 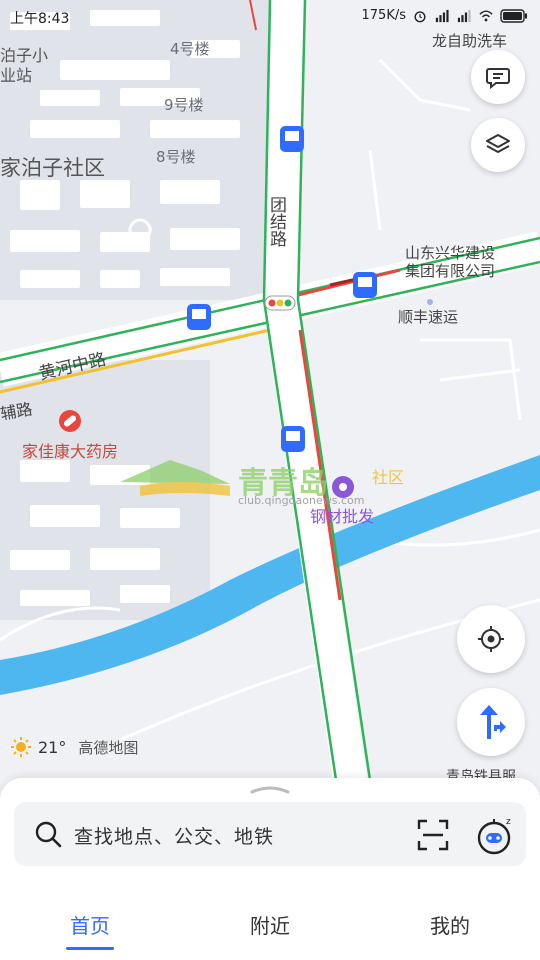 What do you see at coordinates (450, 916) in the screenshot?
I see `tab-mine: 我的` at bounding box center [450, 916].